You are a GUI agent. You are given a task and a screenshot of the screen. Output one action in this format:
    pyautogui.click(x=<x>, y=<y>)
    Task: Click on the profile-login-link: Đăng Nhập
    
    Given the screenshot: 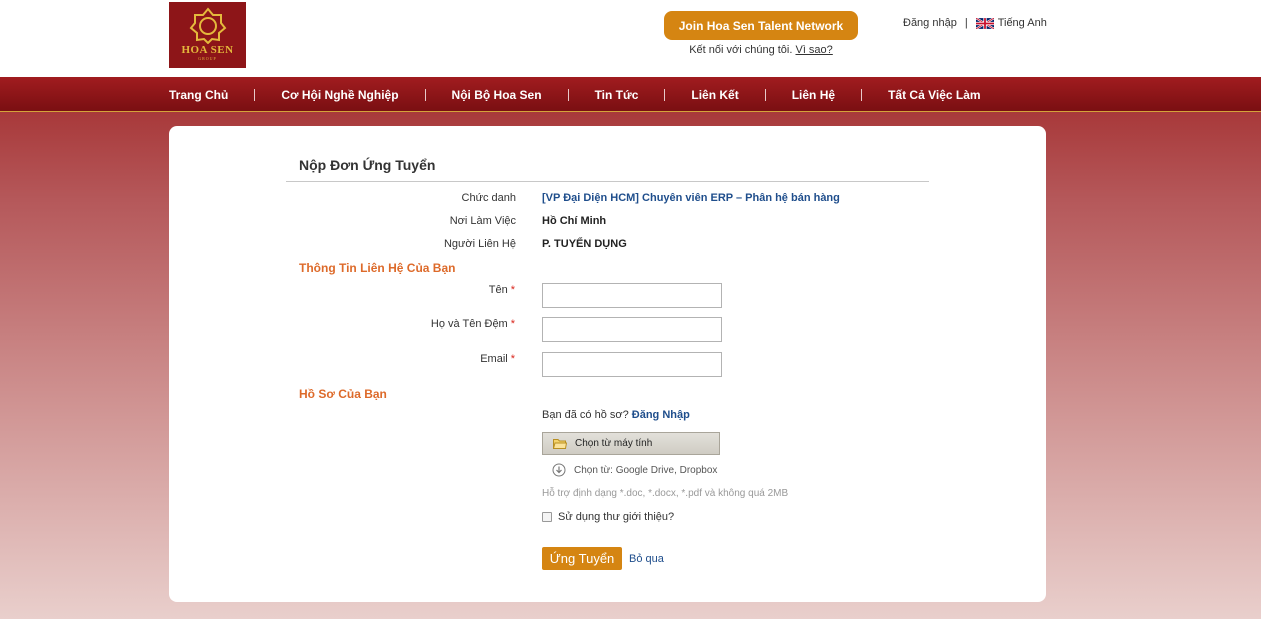 What is the action you would take?
    pyautogui.click(x=661, y=415)
    